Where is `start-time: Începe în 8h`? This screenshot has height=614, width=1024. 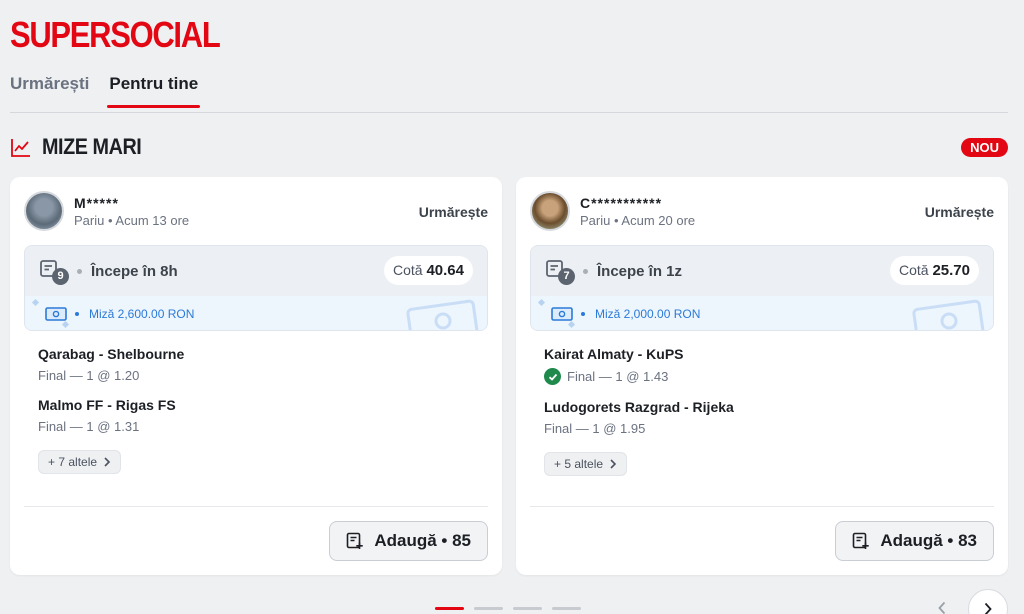 start-time: Începe în 8h is located at coordinates (134, 271).